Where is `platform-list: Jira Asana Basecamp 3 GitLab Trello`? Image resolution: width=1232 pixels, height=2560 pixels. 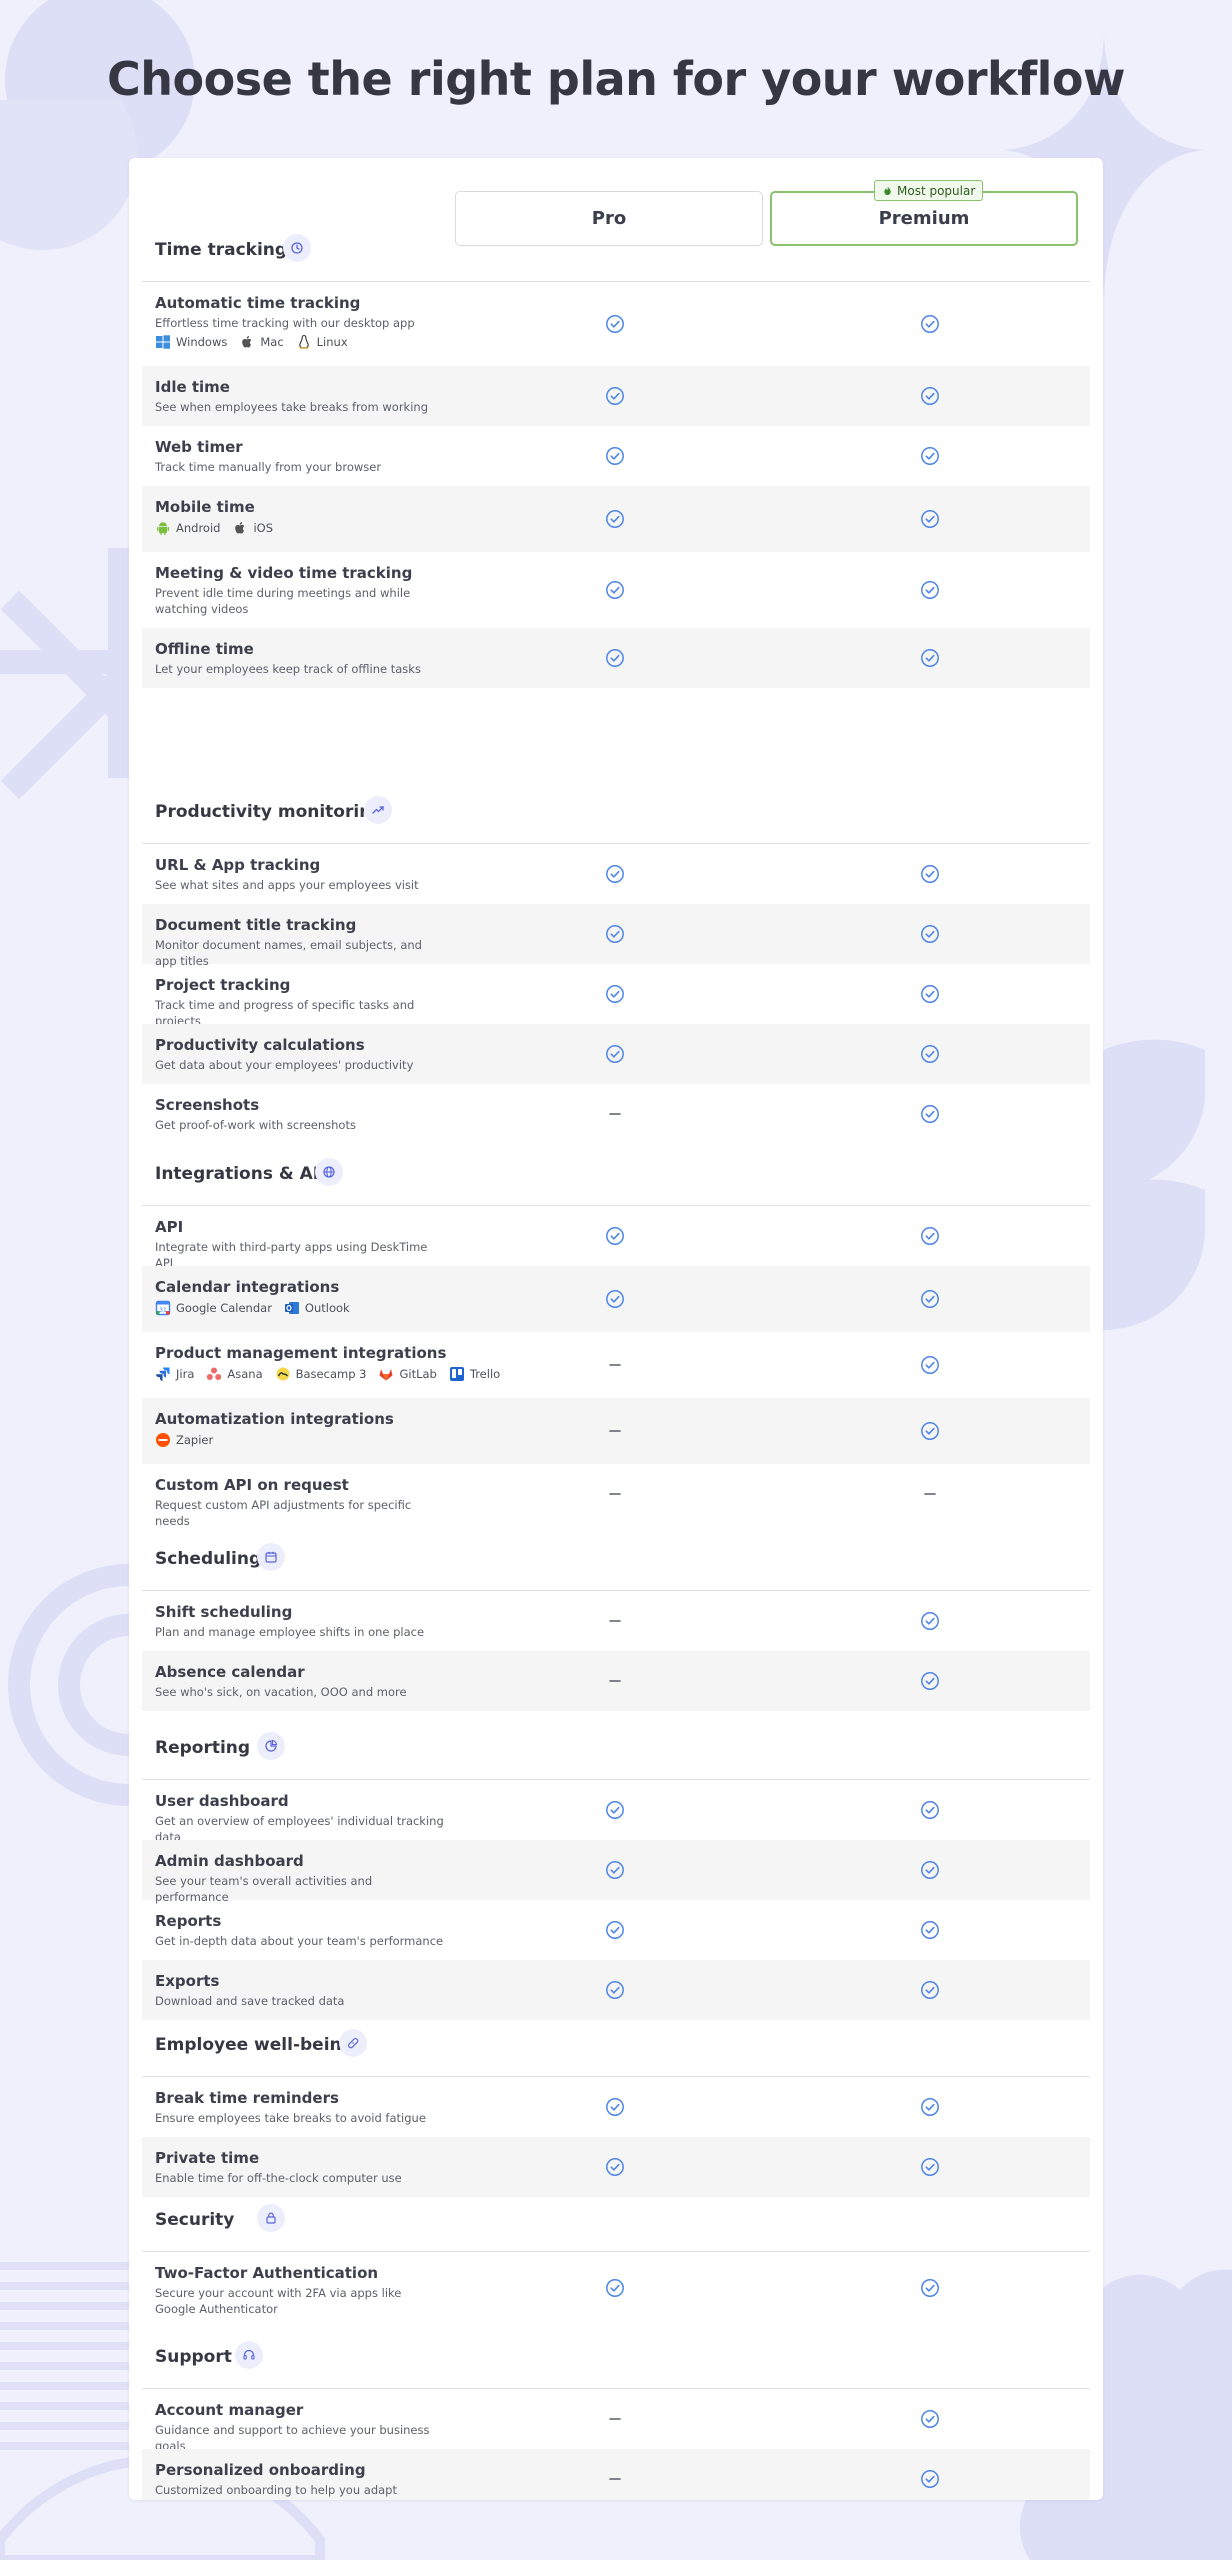 platform-list: Jira Asana Basecamp 3 GitLab Trello is located at coordinates (333, 1374).